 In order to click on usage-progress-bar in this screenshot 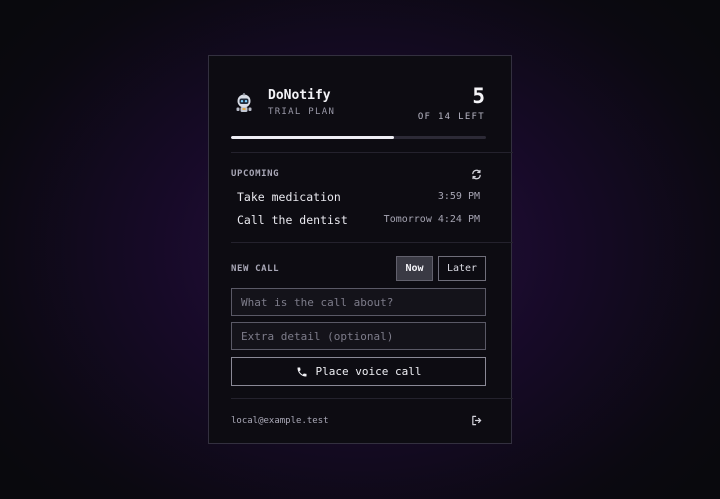, I will do `click(358, 137)`.